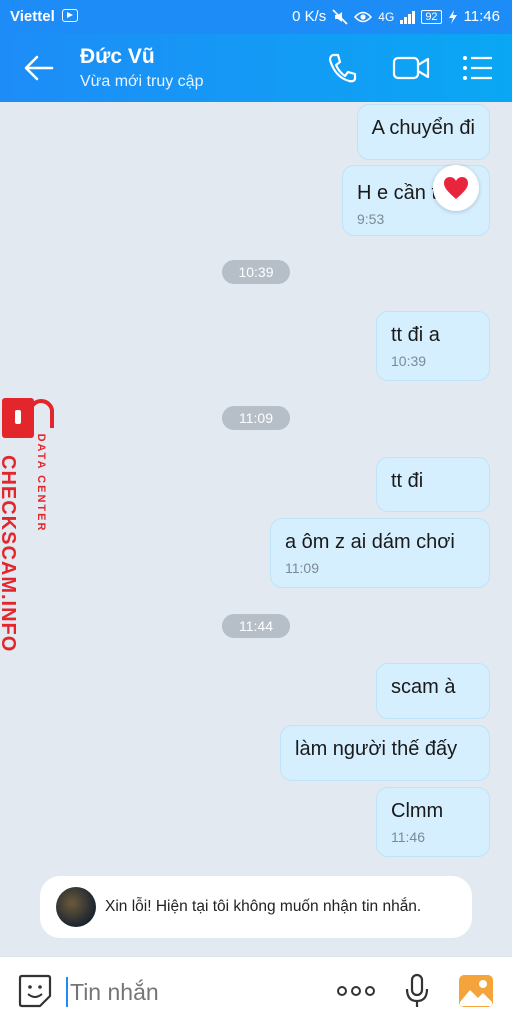  Describe the element at coordinates (452, 16) in the screenshot. I see `charging-icon` at that location.